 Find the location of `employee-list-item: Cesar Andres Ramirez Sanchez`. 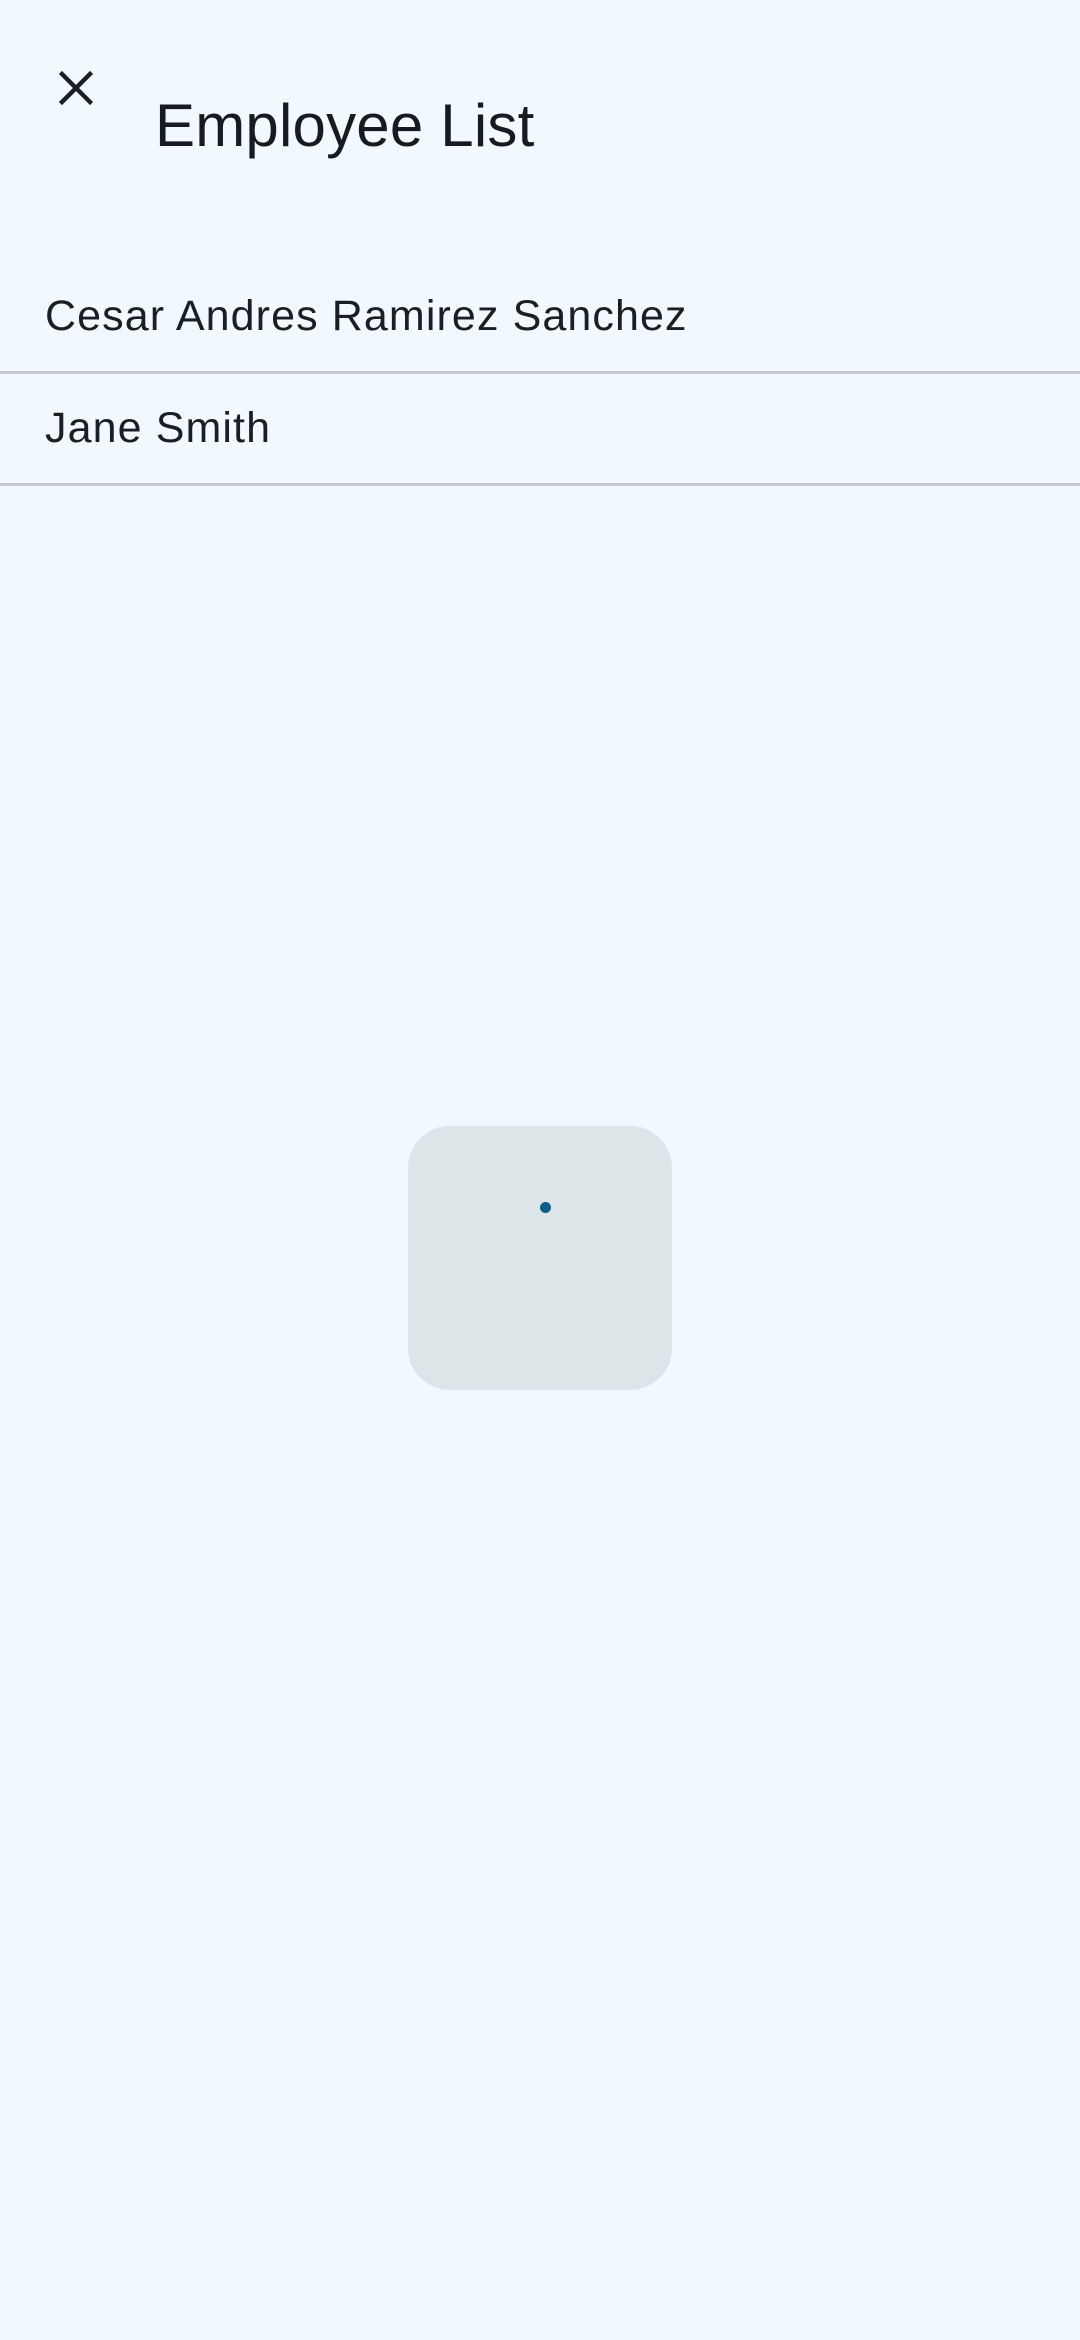

employee-list-item: Cesar Andres Ramirez Sanchez is located at coordinates (540, 318).